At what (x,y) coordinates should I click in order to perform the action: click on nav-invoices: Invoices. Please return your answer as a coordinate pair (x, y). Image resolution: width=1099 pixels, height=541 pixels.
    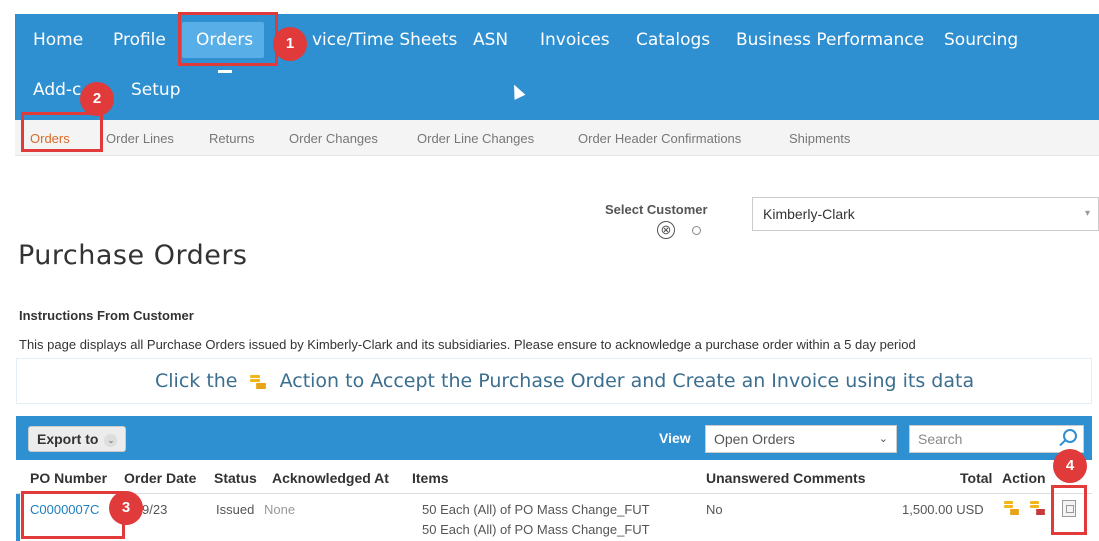
    Looking at the image, I should click on (575, 40).